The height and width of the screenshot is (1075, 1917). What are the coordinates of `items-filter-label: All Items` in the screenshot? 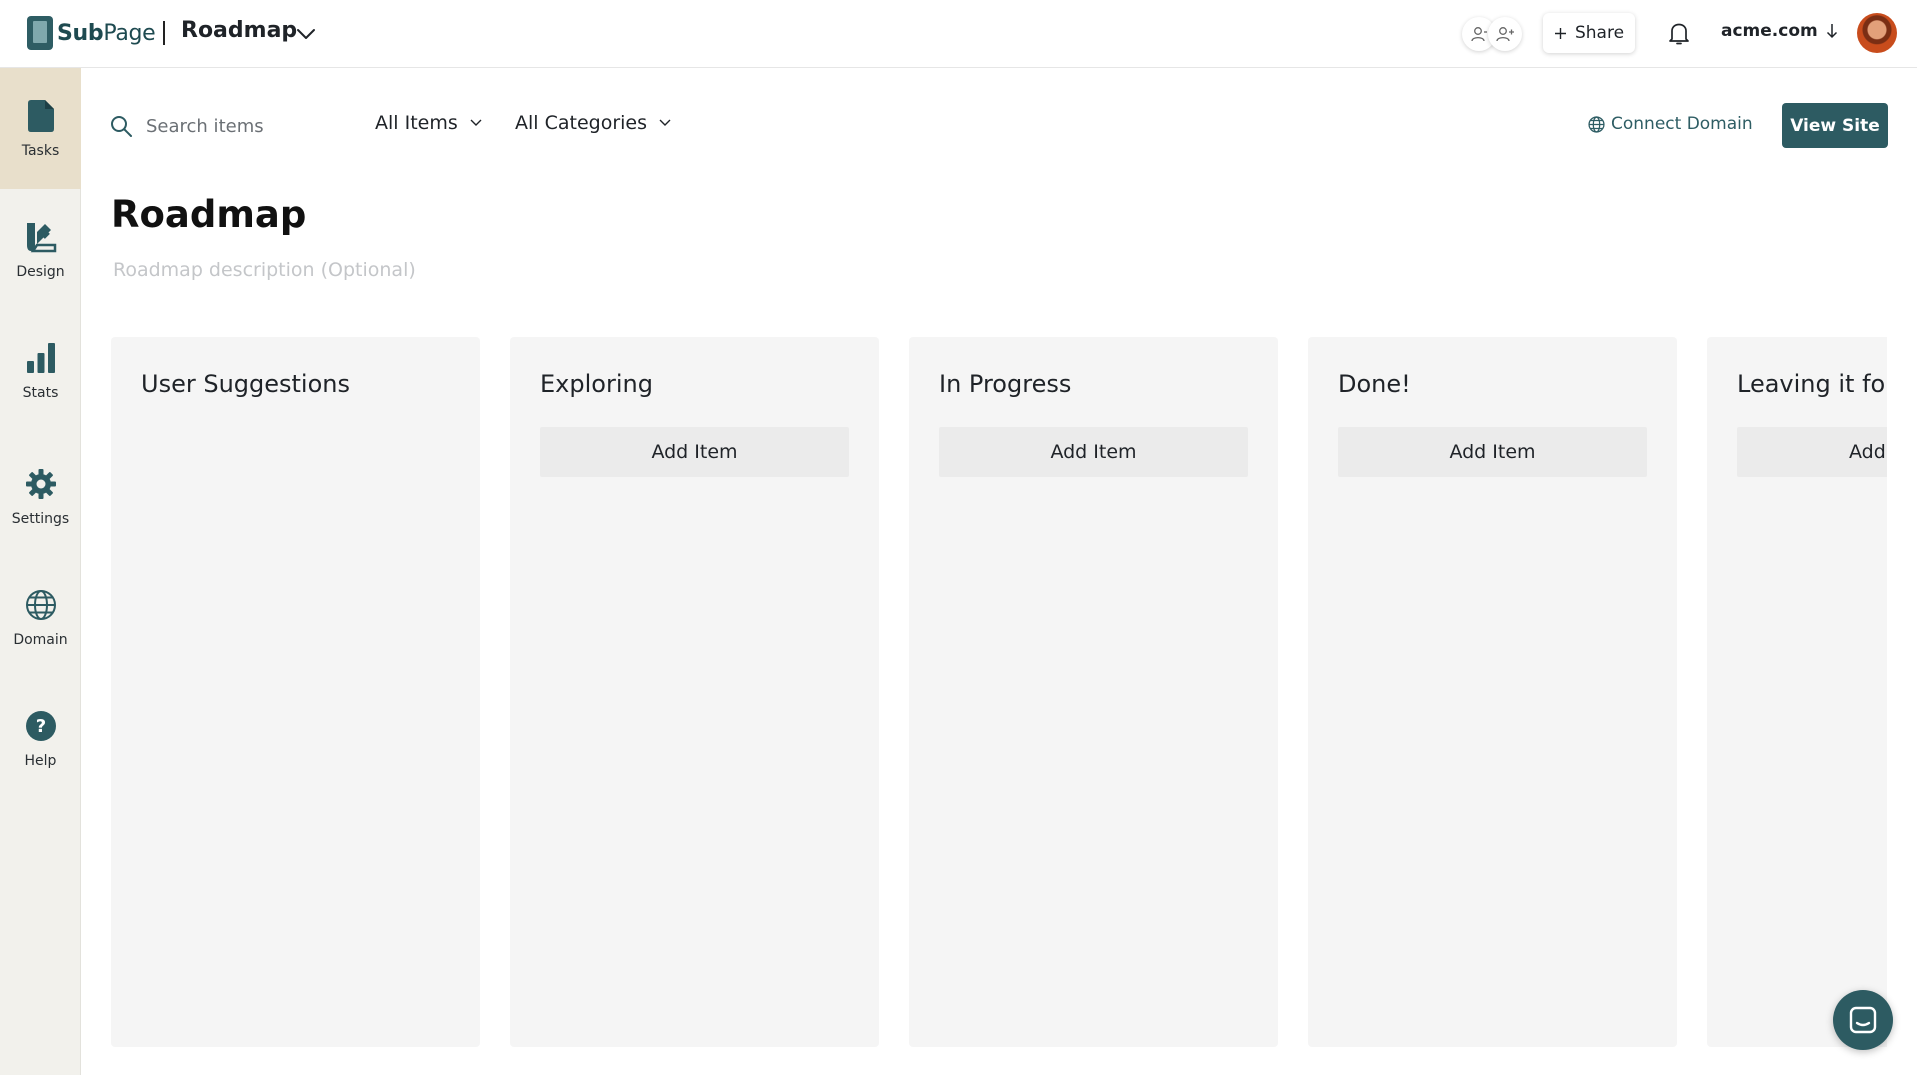 It's located at (416, 123).